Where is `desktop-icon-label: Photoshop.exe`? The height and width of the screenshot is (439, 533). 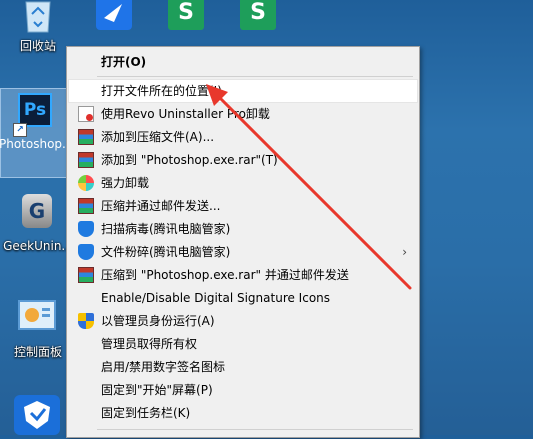
desktop-icon-label: Photoshop.exe is located at coordinates (44, 144).